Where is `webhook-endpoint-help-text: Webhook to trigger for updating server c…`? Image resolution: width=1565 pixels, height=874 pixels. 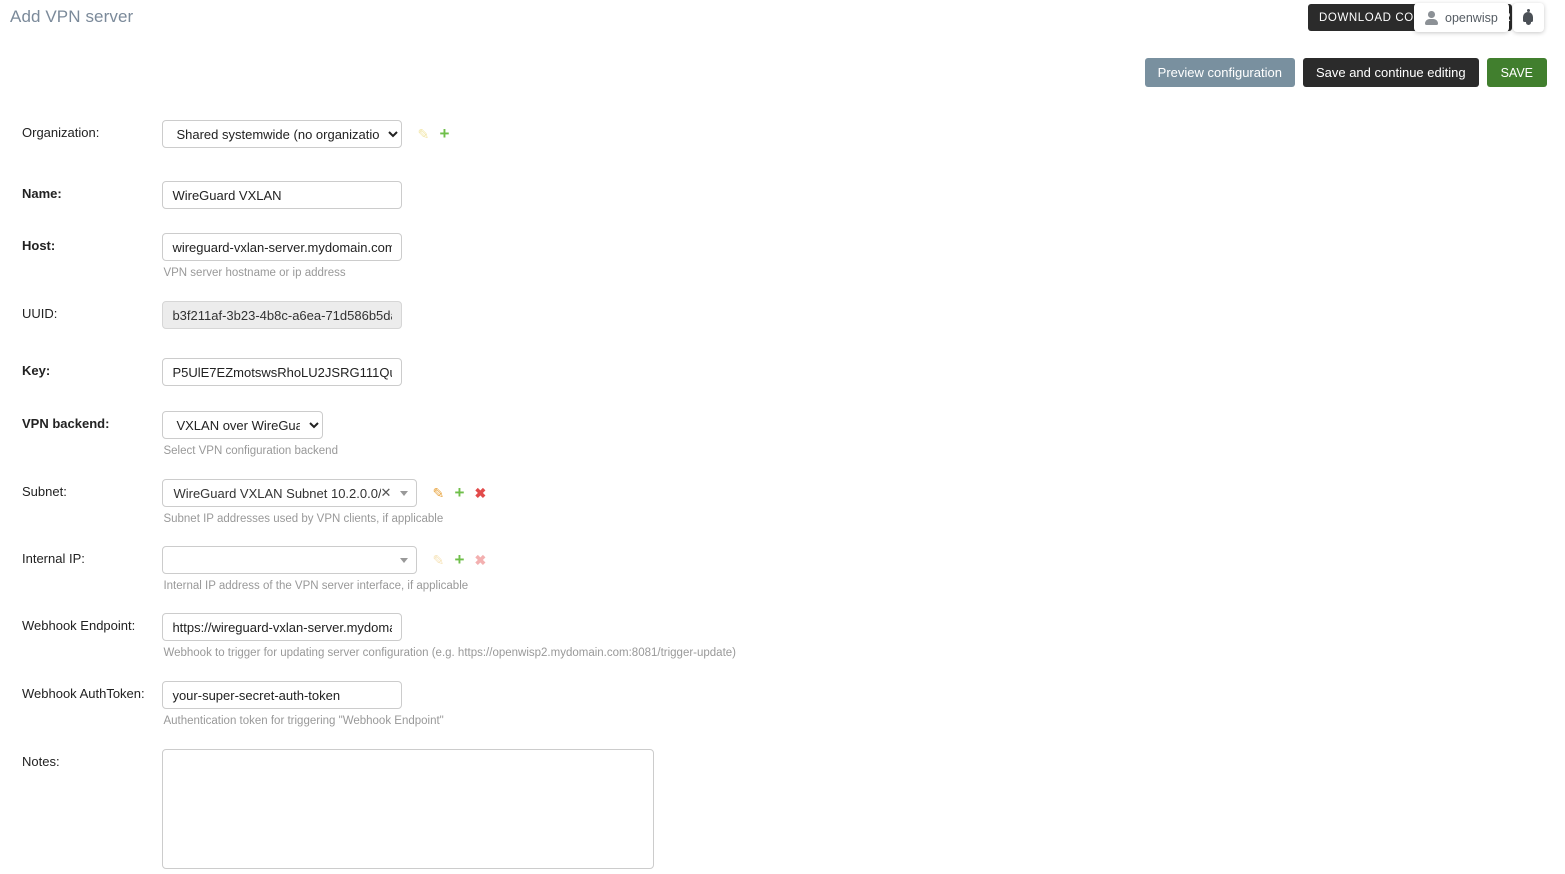
webhook-endpoint-help-text: Webhook to trigger for updating server c… is located at coordinates (449, 653).